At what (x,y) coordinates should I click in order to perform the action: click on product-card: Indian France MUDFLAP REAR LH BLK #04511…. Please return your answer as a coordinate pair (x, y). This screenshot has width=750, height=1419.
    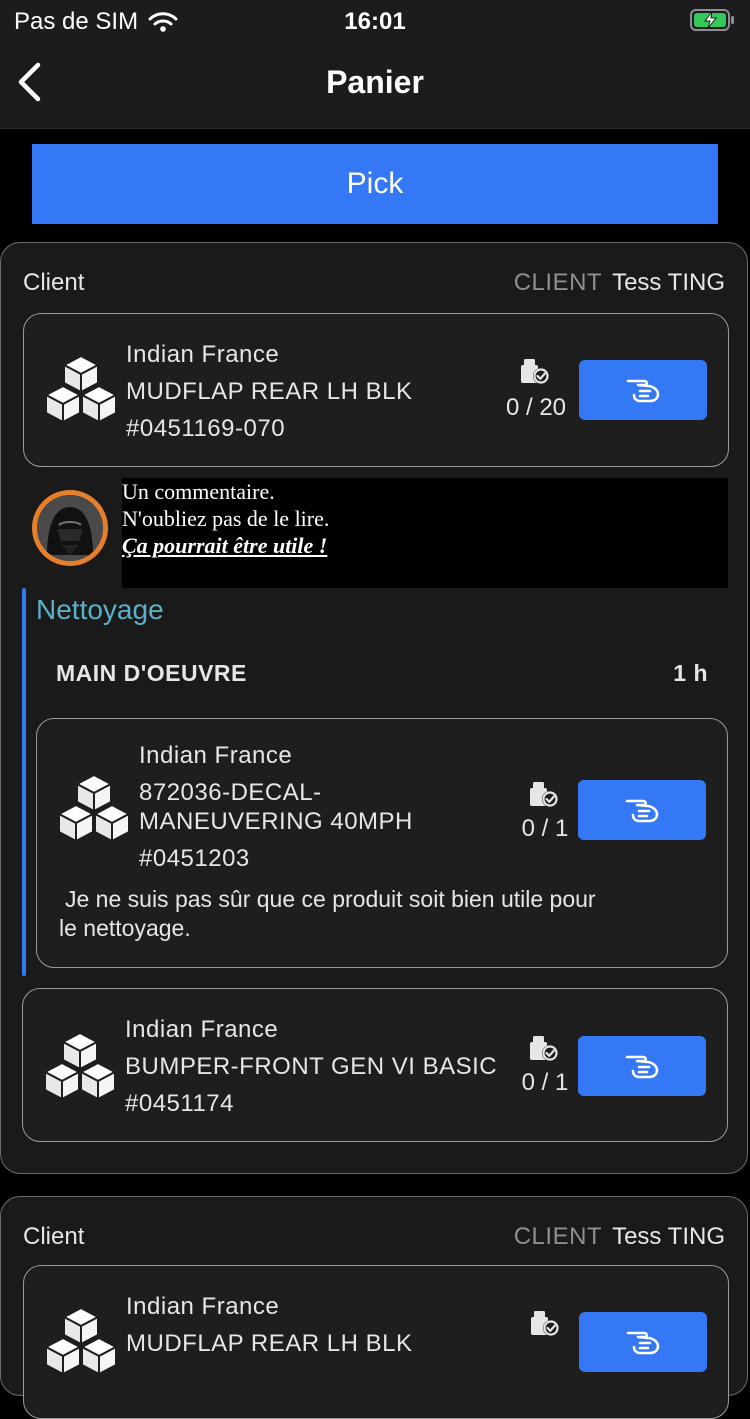
    Looking at the image, I should click on (376, 390).